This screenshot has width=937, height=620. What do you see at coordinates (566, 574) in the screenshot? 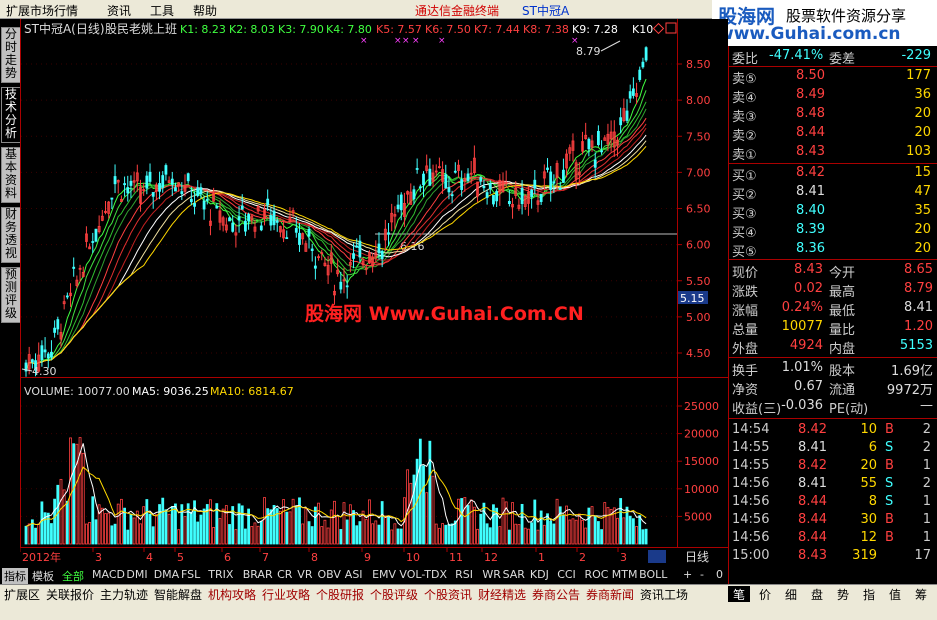
I see `indicator-tab: CCI` at bounding box center [566, 574].